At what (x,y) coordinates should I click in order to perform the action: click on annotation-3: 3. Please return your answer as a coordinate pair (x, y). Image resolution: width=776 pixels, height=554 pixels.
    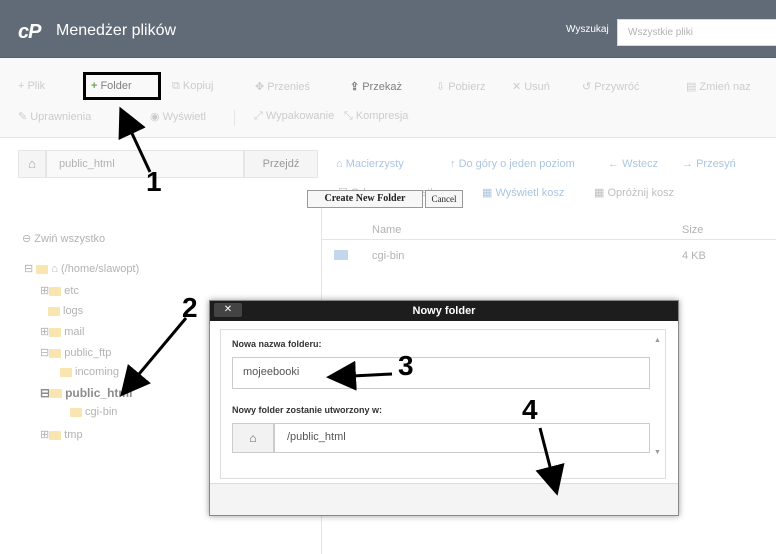
    Looking at the image, I should click on (406, 365).